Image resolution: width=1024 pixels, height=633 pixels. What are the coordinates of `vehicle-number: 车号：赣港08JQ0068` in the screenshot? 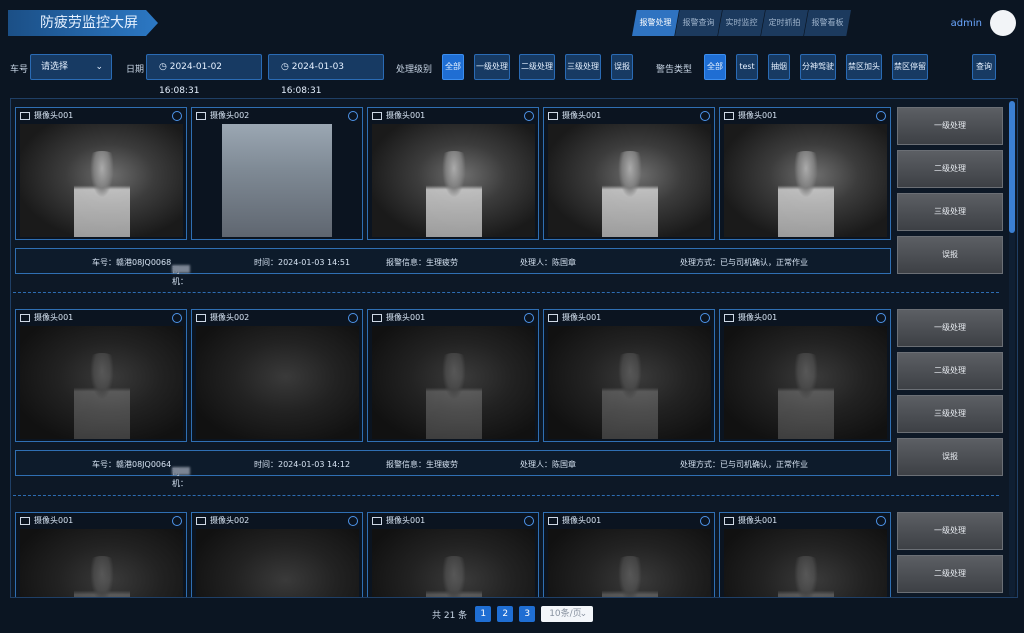 It's located at (132, 262).